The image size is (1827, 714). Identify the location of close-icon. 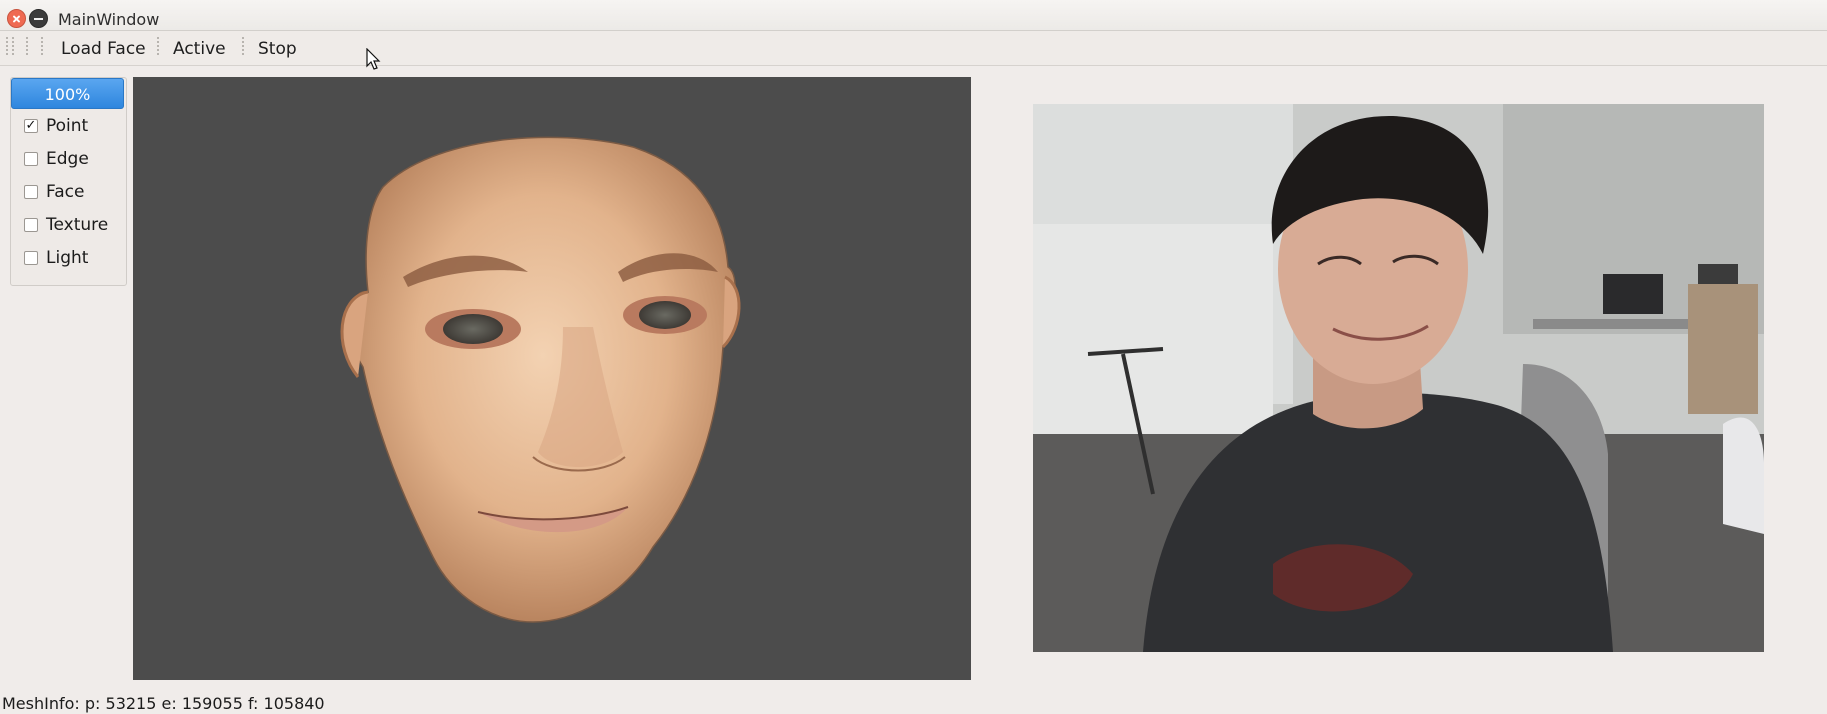
(16, 18).